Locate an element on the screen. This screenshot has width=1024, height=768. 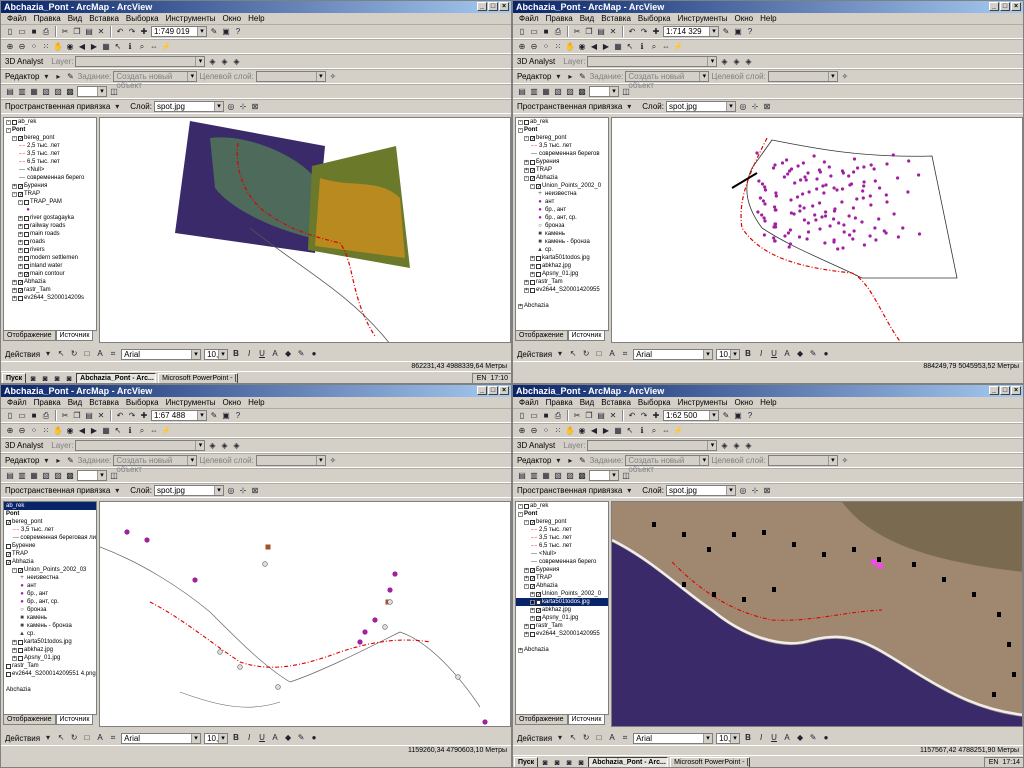
font-combo: Arial is located at coordinates (161, 738).